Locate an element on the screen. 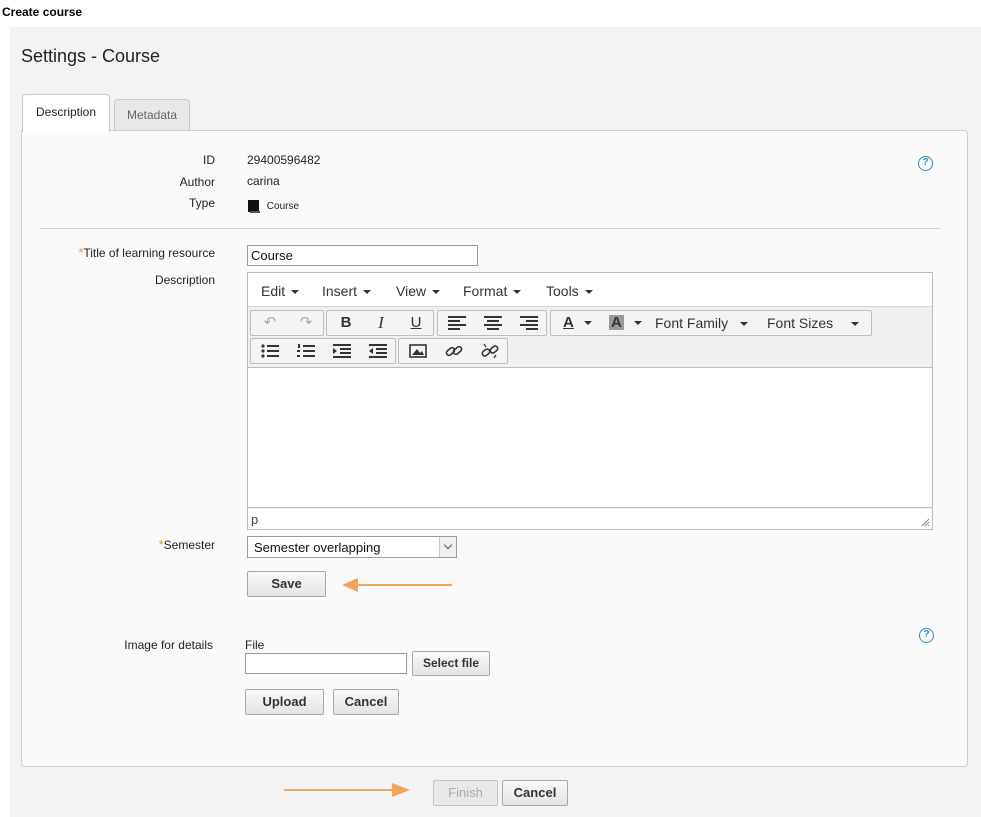 The height and width of the screenshot is (817, 981). type-value: Course is located at coordinates (273, 206).